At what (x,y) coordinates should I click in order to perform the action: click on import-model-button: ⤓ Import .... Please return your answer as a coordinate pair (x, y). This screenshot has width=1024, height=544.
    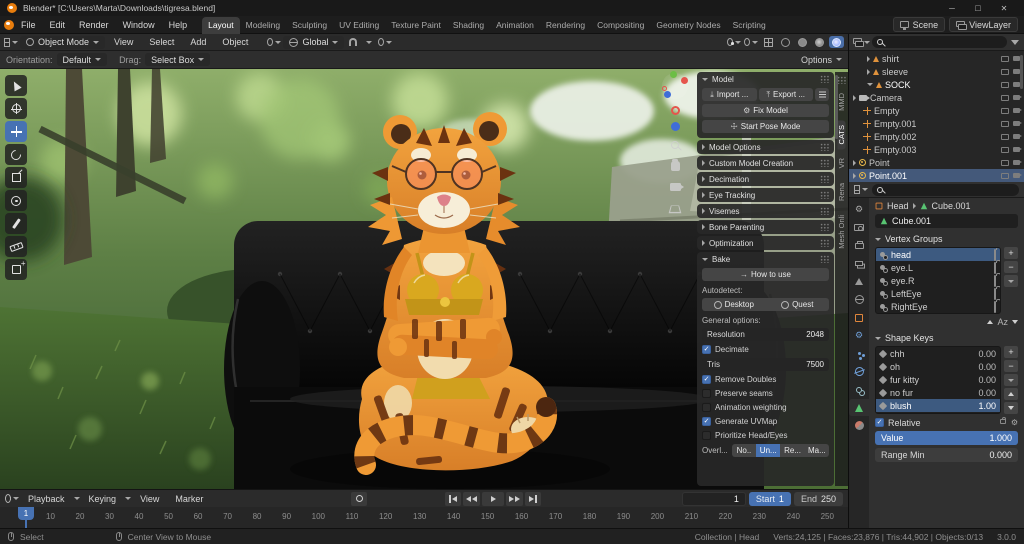
    Looking at the image, I should click on (729, 94).